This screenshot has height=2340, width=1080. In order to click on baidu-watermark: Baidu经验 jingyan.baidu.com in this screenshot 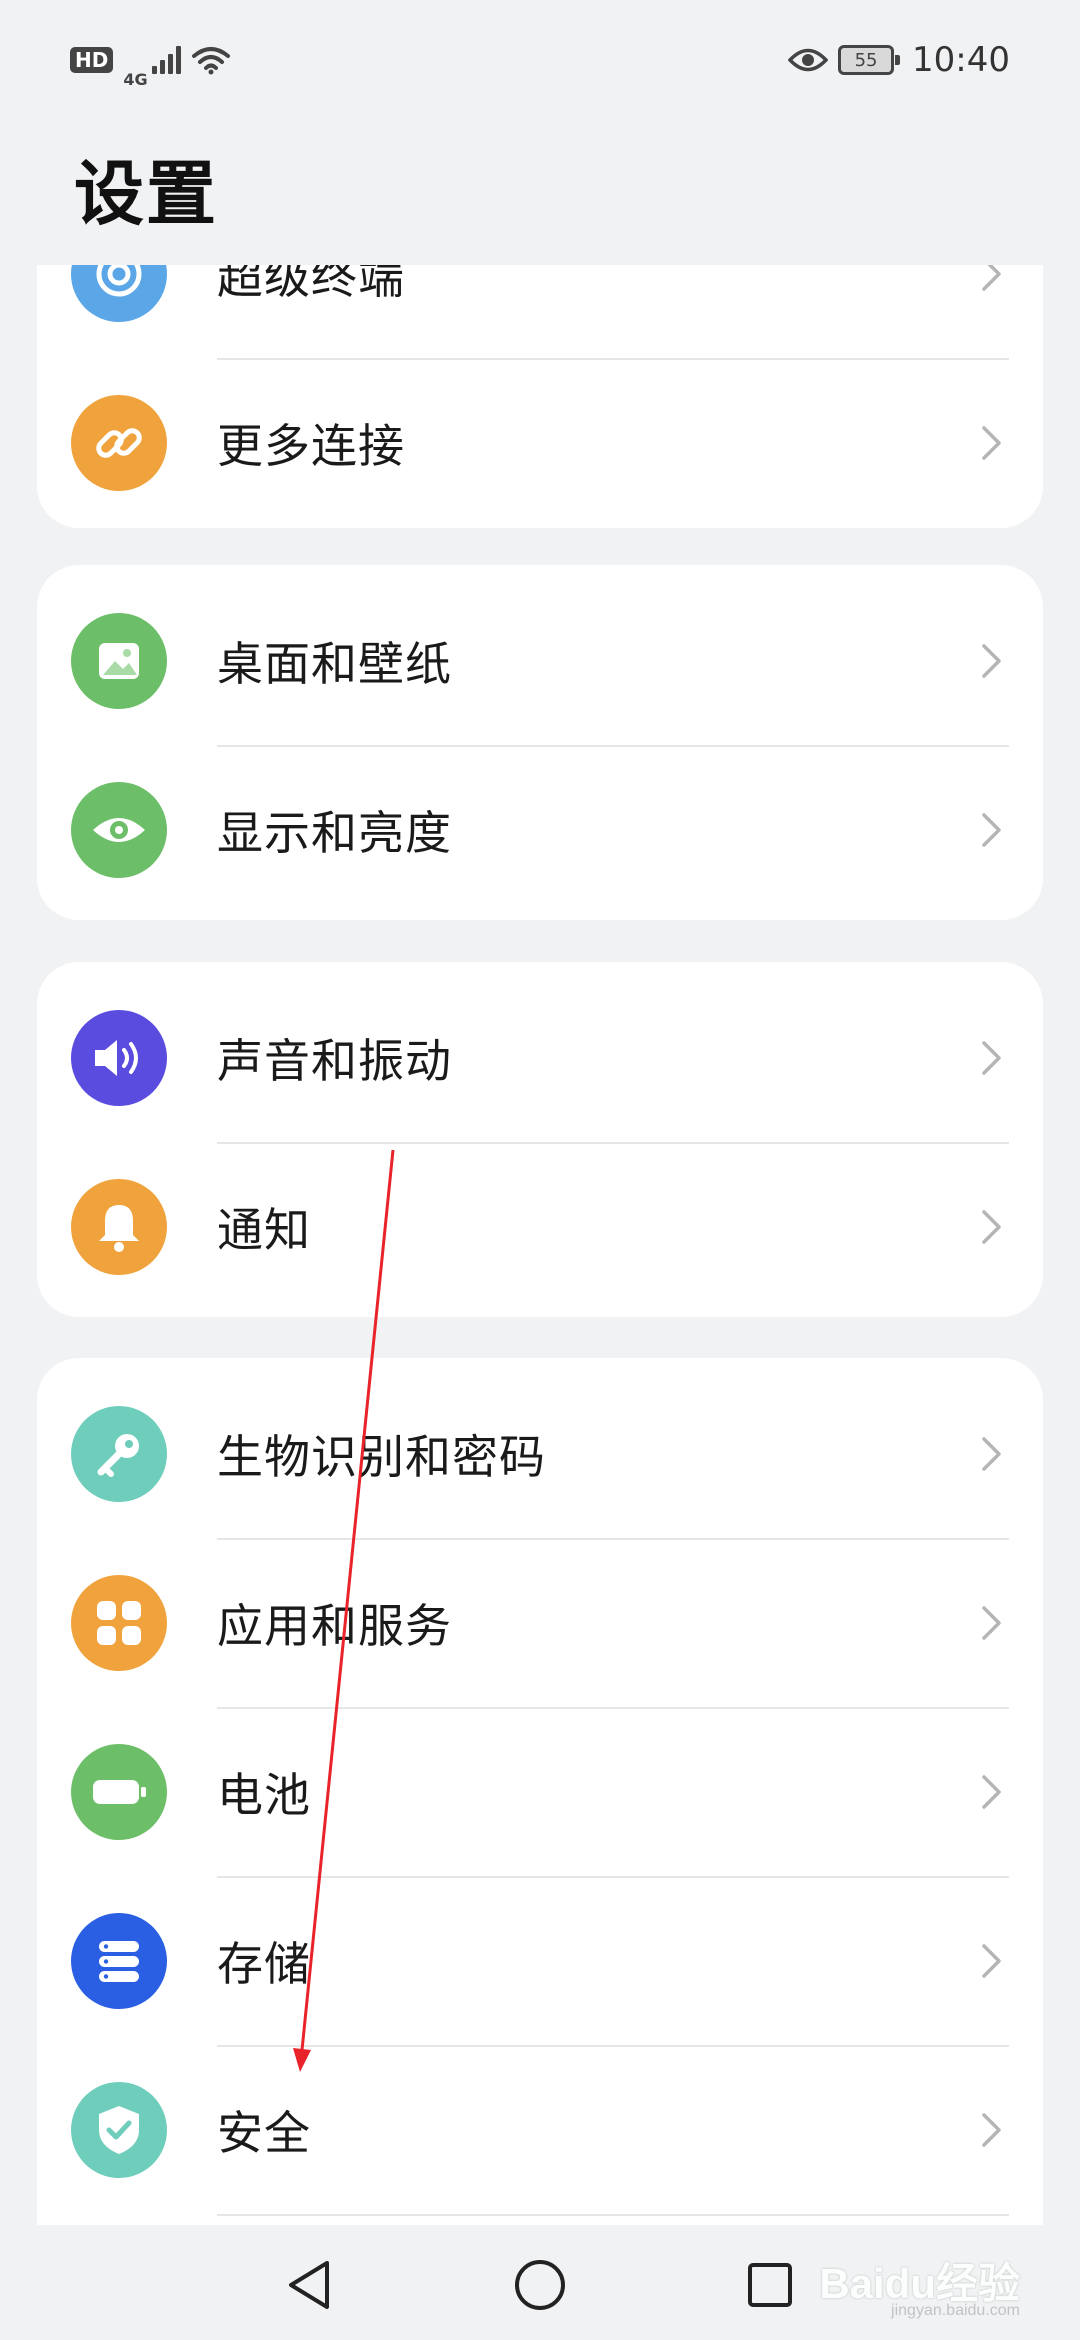, I will do `click(919, 2284)`.